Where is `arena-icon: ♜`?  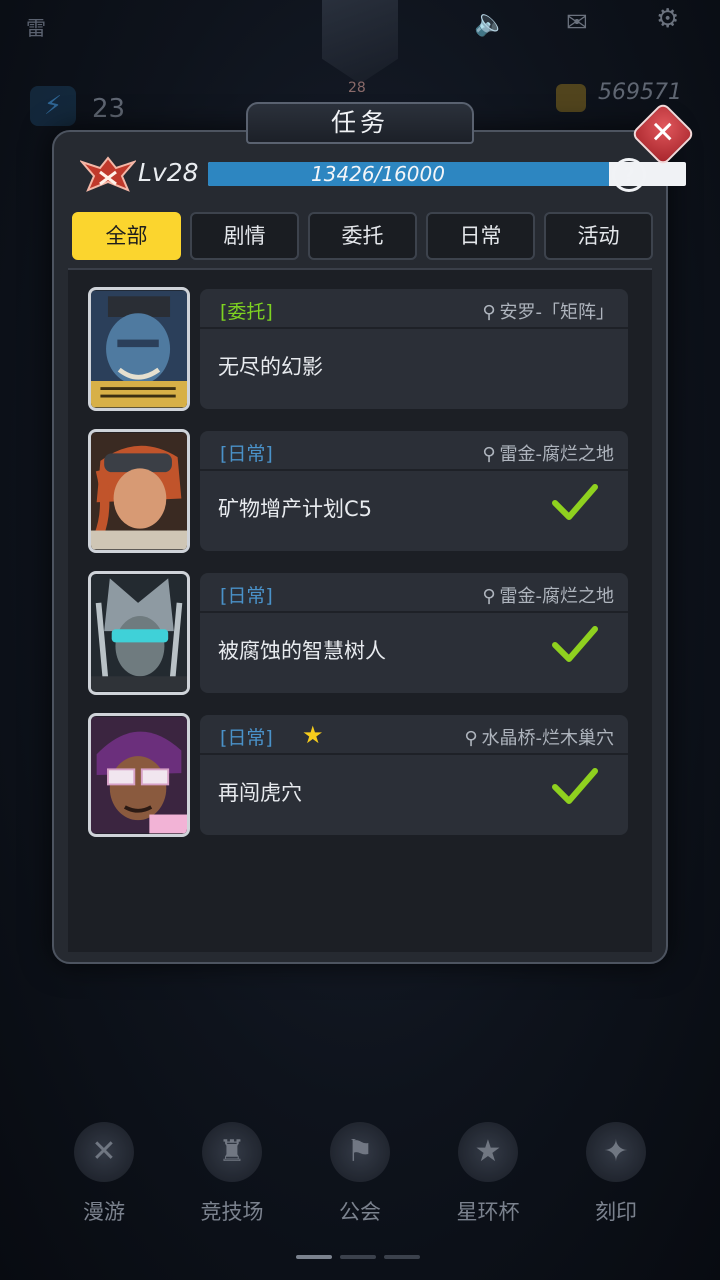 arena-icon: ♜ is located at coordinates (232, 1152).